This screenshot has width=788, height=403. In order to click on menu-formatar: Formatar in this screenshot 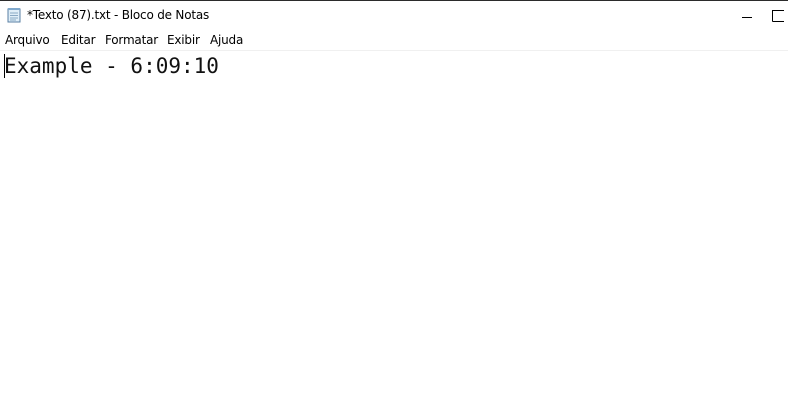, I will do `click(131, 40)`.